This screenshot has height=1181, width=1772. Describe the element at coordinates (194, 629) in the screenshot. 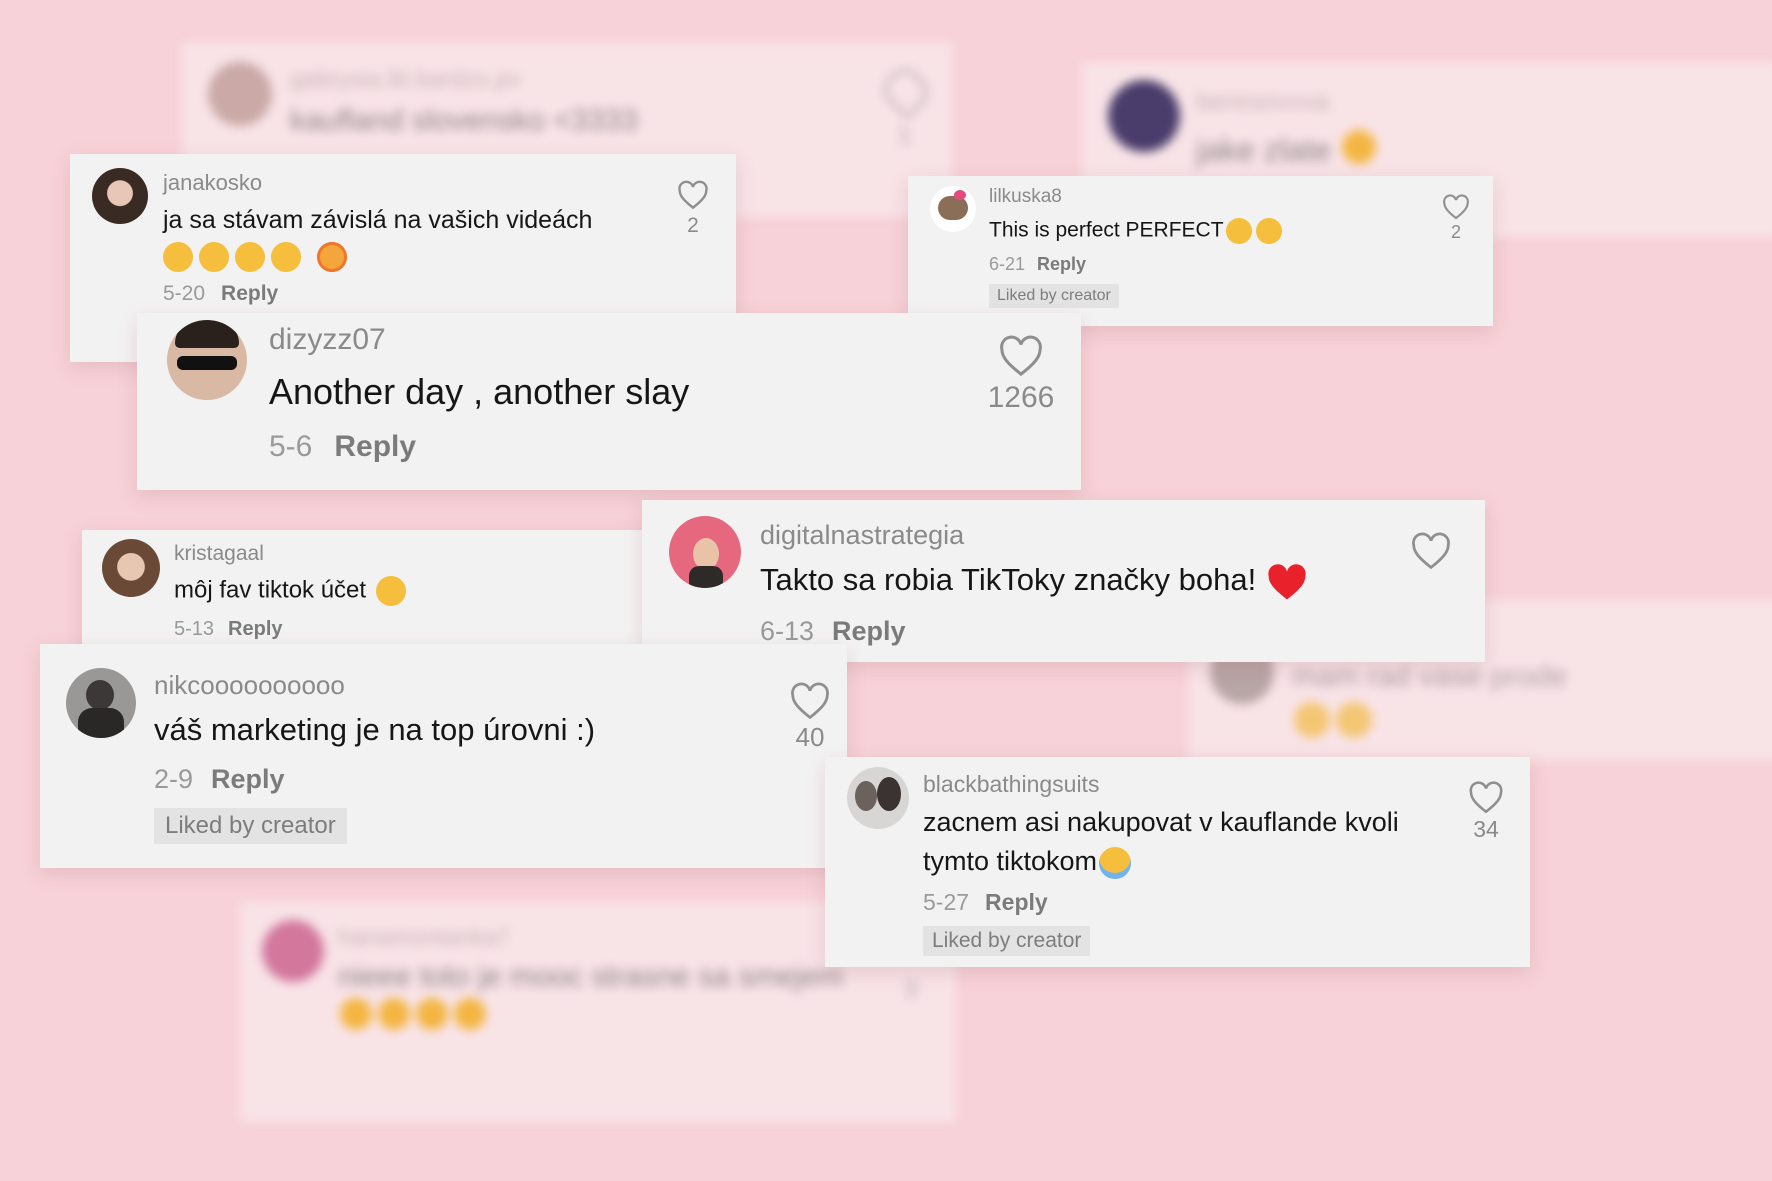

I see `comment-date: 5-13` at that location.